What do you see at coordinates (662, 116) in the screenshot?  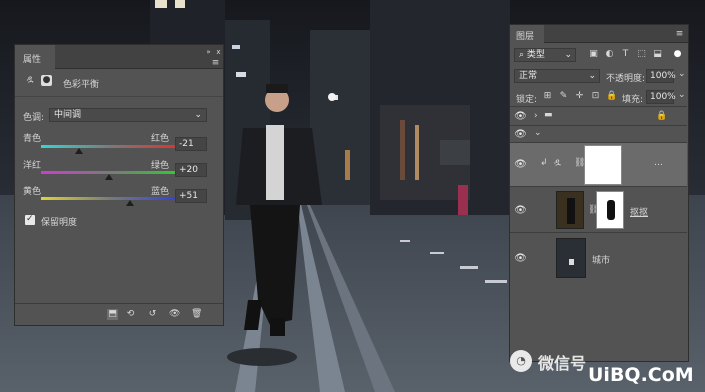 I see `lock-icon: 🔒` at bounding box center [662, 116].